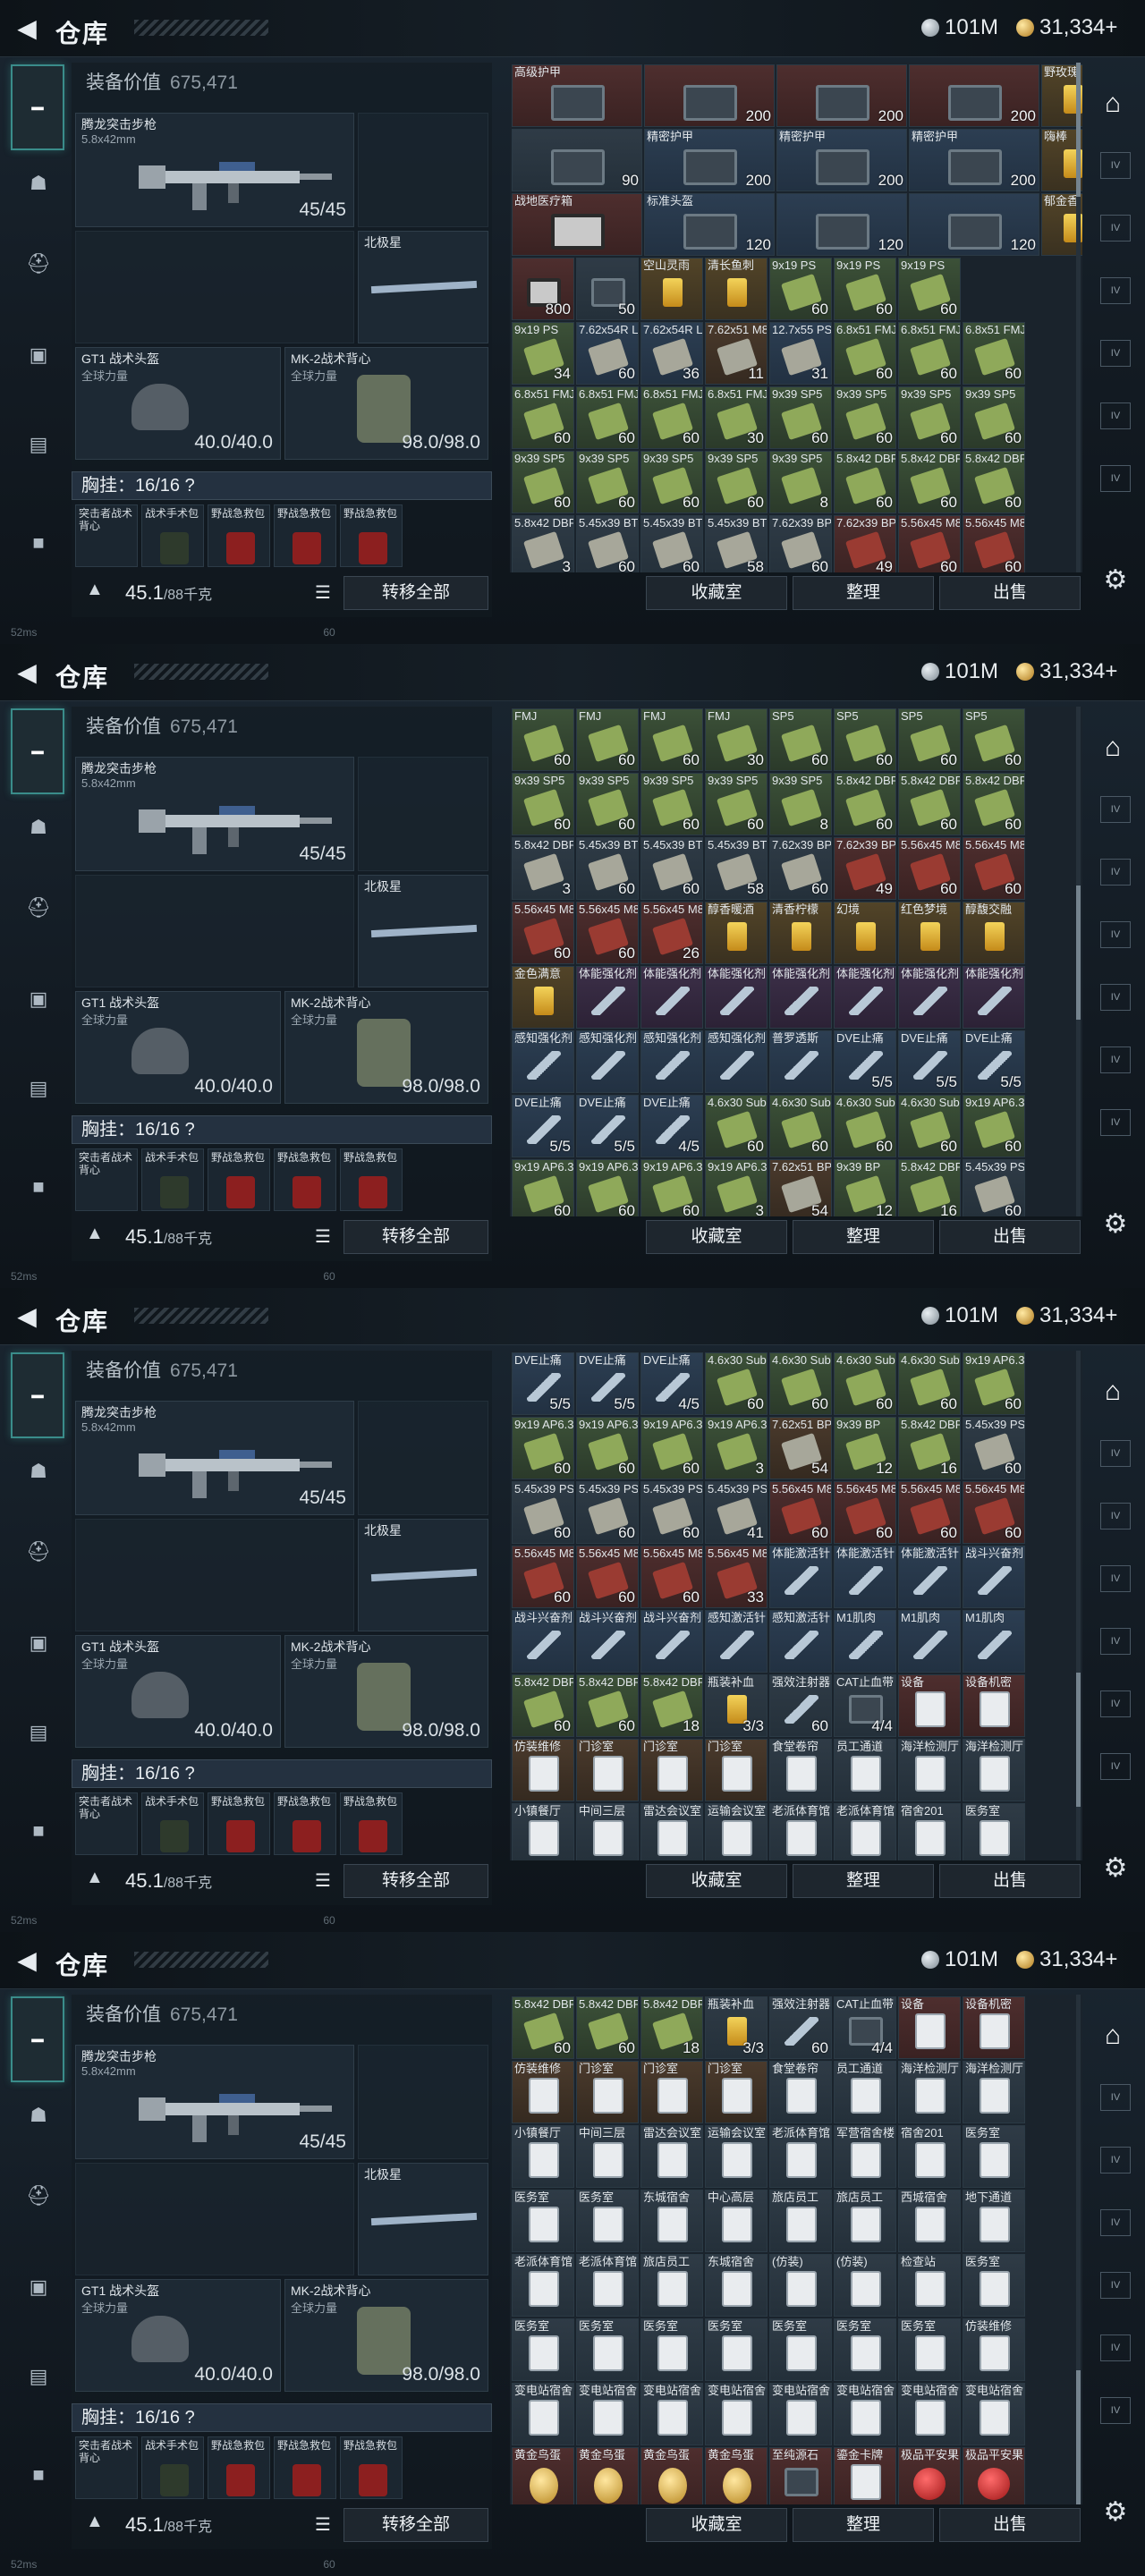 The image size is (1145, 2576). Describe the element at coordinates (543, 997) in the screenshot. I see `stash-item: 金色满意` at that location.